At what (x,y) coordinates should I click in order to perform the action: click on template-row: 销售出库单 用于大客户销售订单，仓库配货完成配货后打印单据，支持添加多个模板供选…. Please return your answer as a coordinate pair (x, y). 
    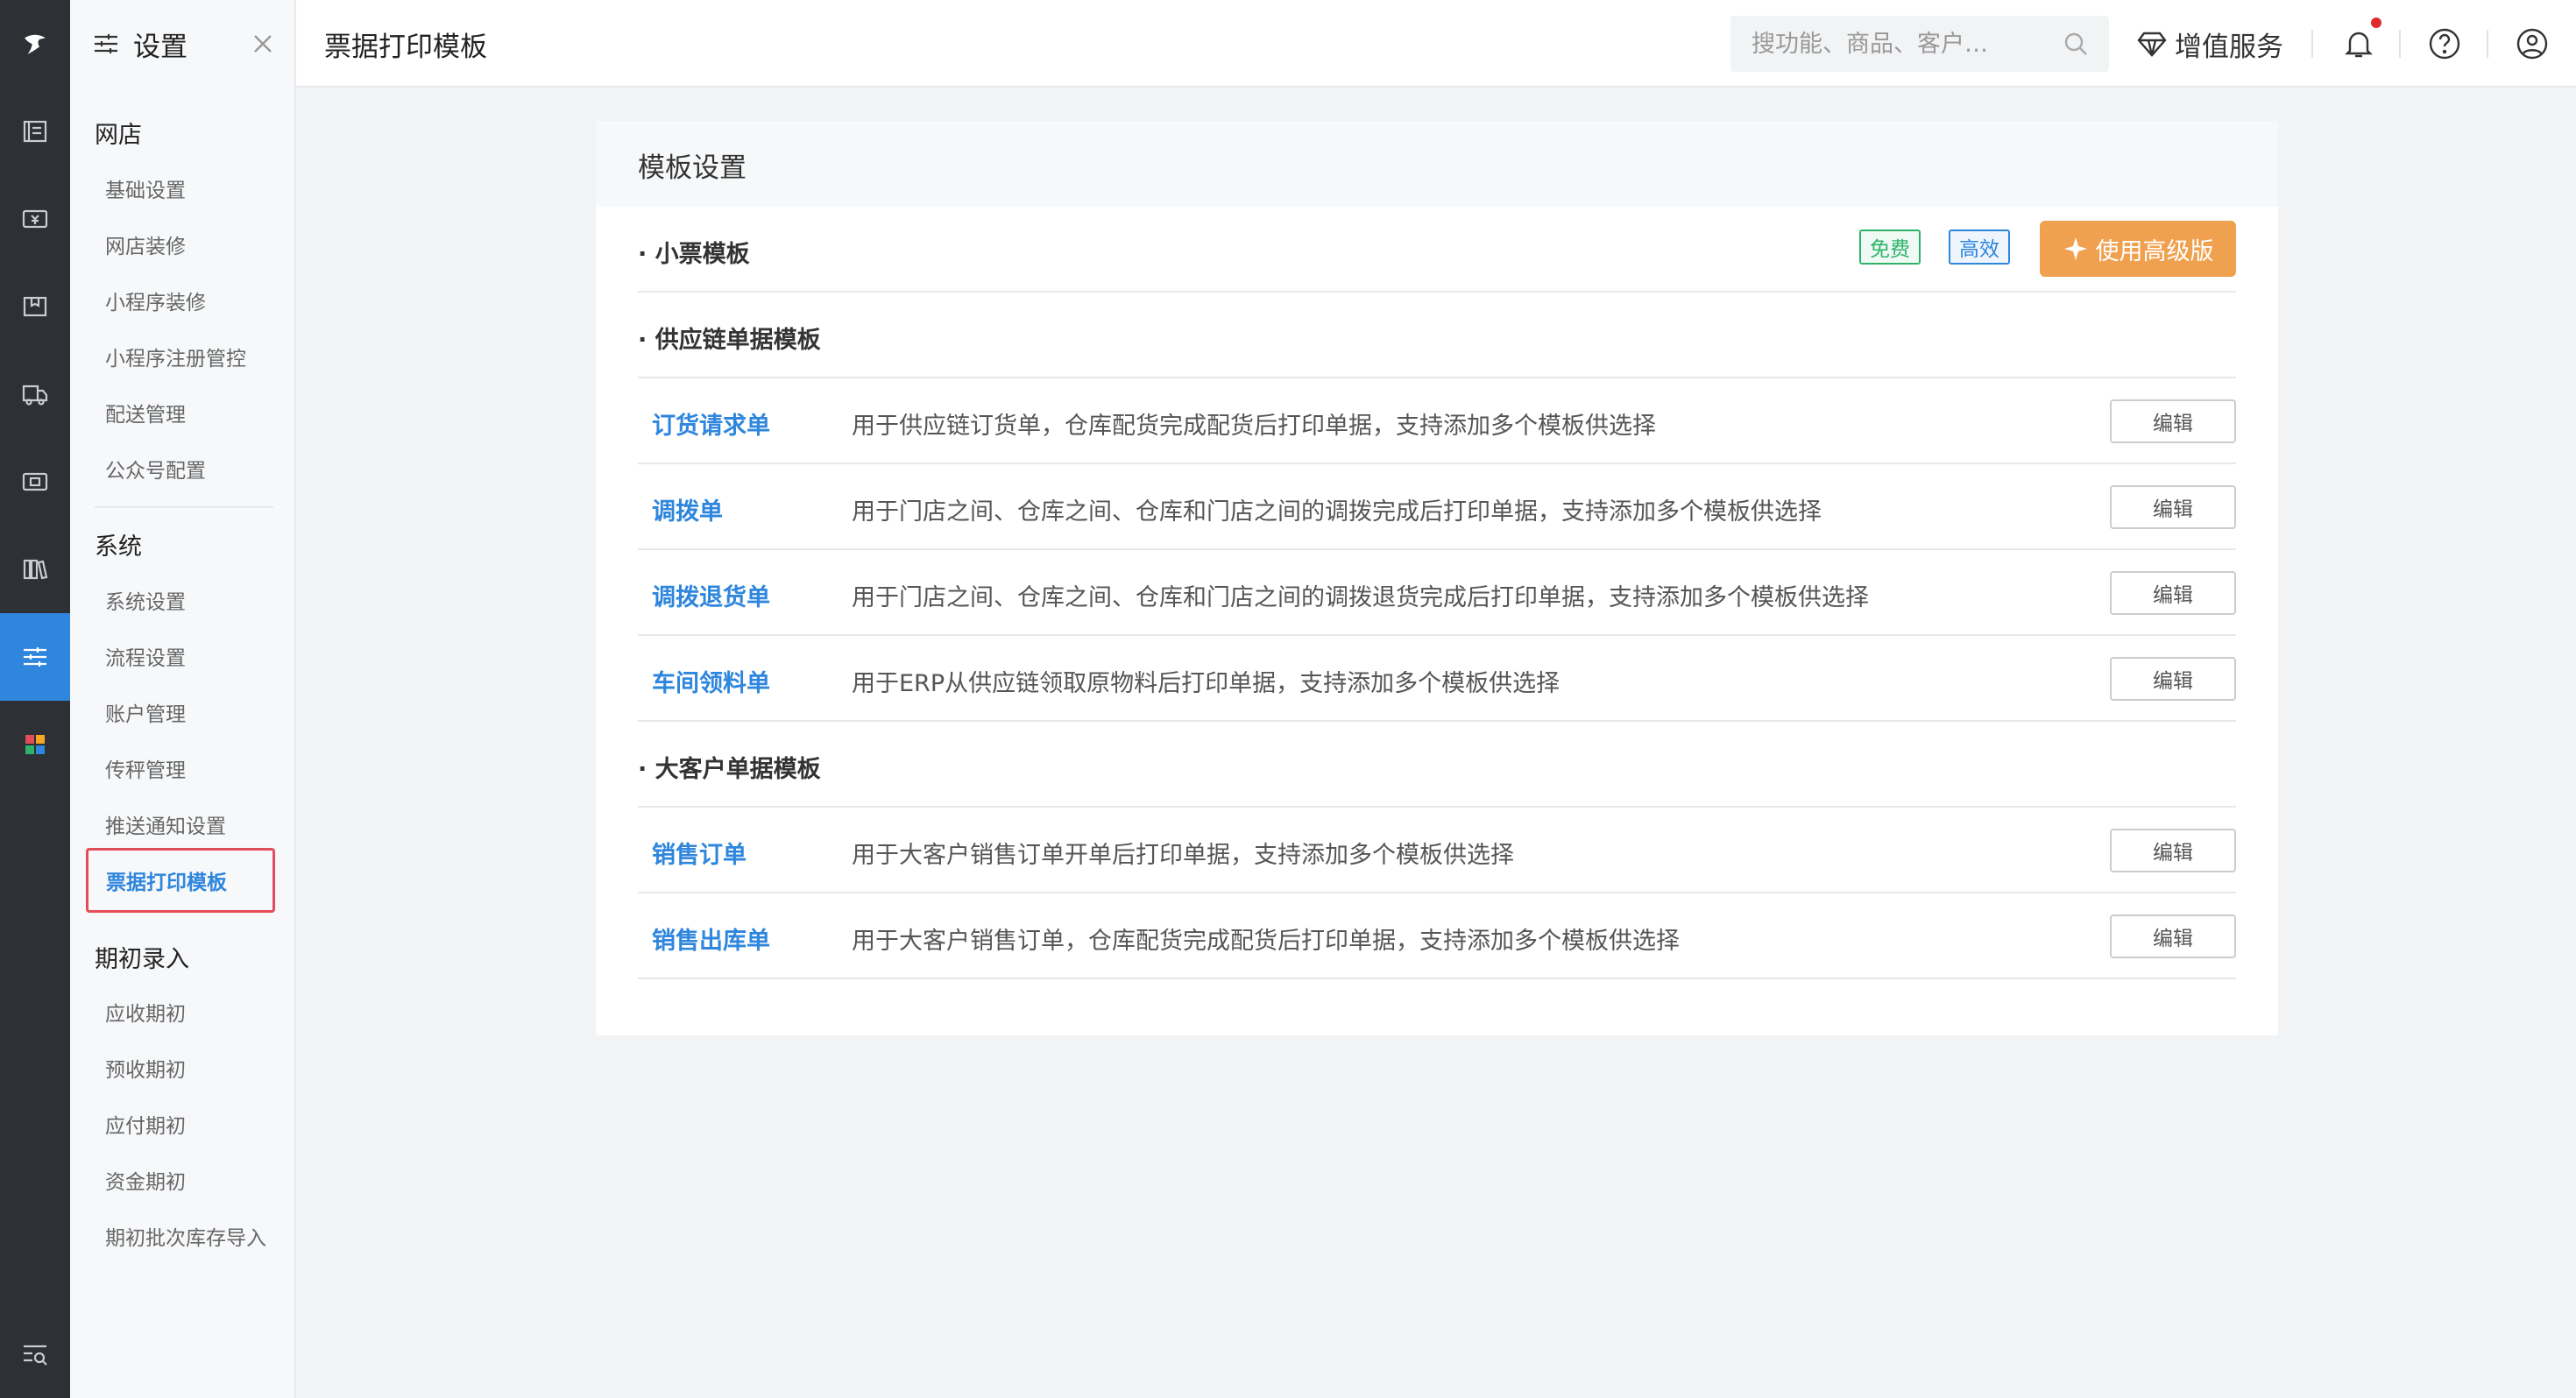
    Looking at the image, I should click on (1437, 936).